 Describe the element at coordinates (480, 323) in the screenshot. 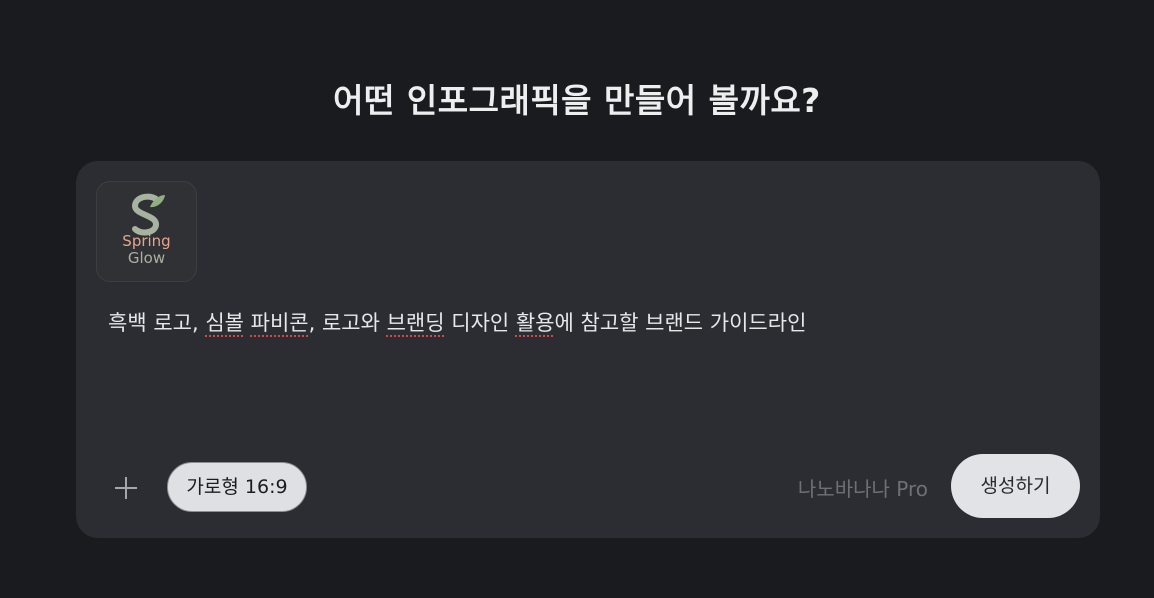

I see `prompt-text-segment: 디자인` at that location.